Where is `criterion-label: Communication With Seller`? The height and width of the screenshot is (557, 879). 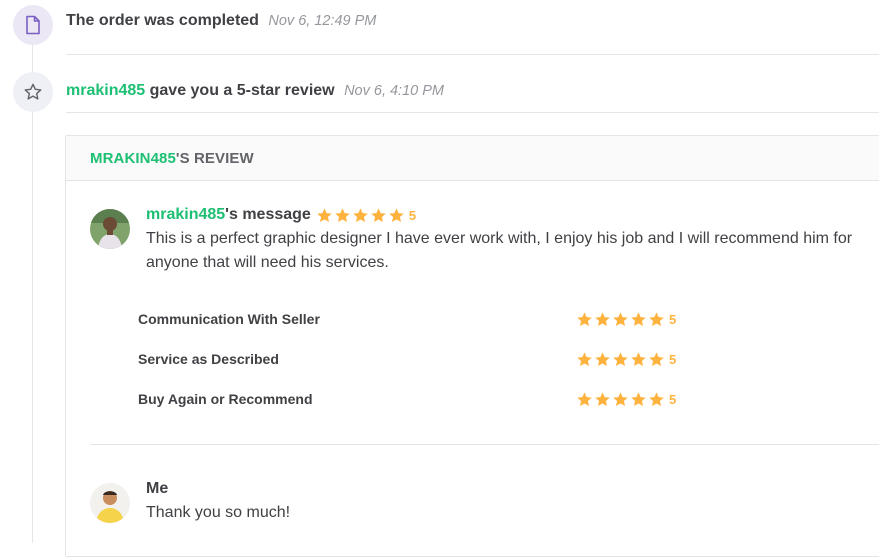 criterion-label: Communication With Seller is located at coordinates (229, 319).